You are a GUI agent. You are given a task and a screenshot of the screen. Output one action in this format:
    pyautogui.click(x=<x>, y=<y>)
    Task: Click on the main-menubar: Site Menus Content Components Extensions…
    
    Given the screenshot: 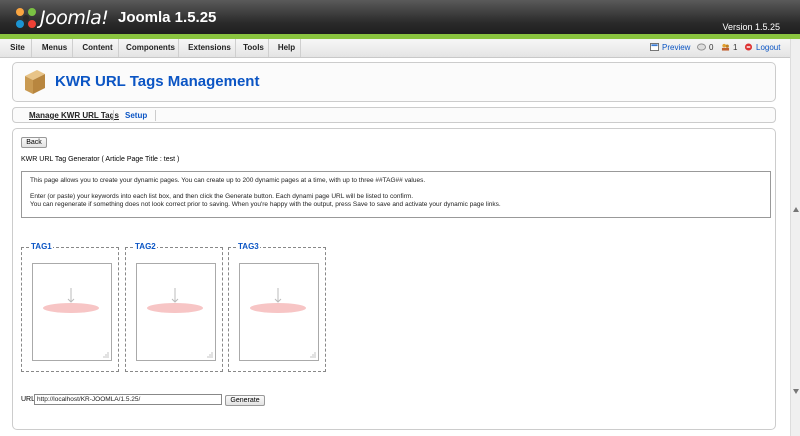 What is the action you would take?
    pyautogui.click(x=400, y=48)
    